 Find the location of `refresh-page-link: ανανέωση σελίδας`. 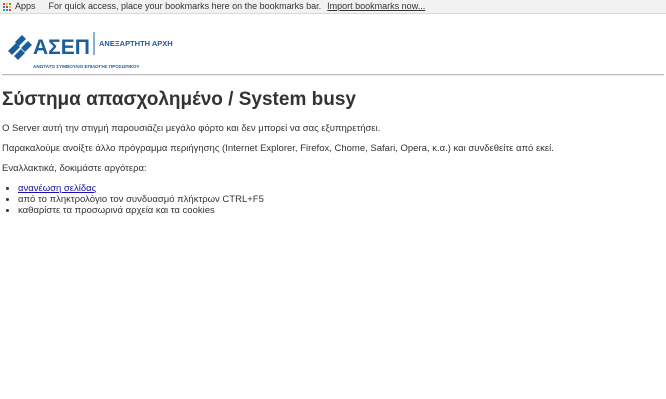

refresh-page-link: ανανέωση σελίδας is located at coordinates (57, 188).